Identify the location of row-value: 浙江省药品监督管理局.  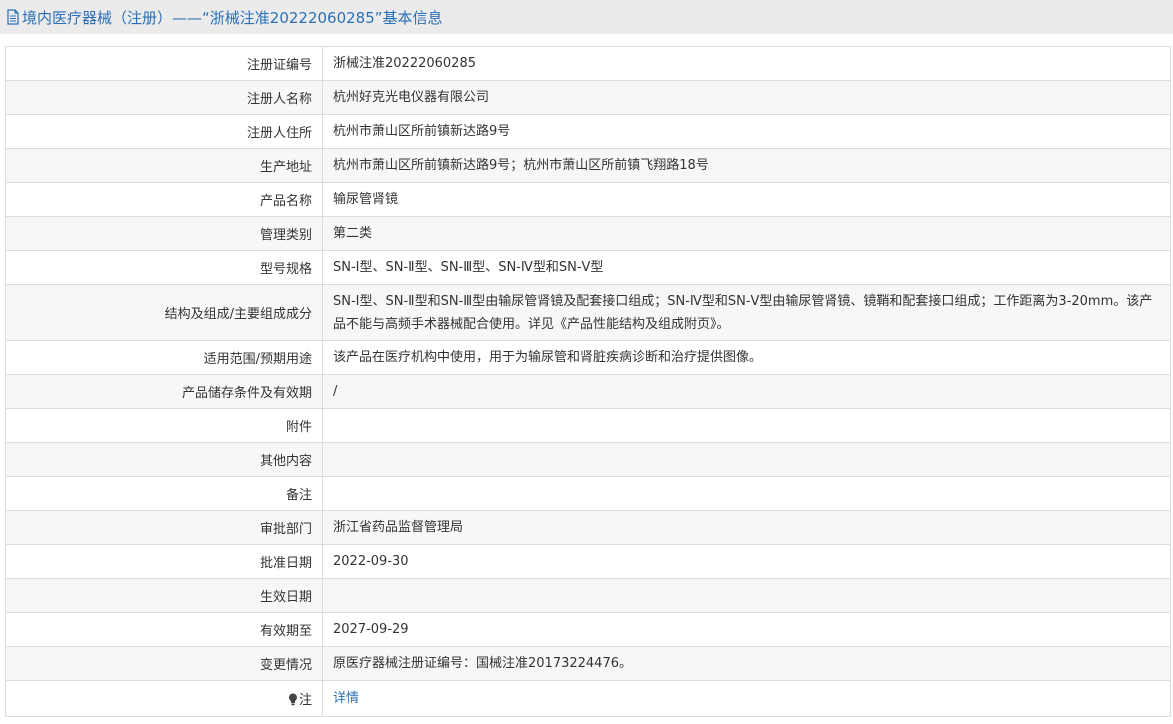
(746, 527).